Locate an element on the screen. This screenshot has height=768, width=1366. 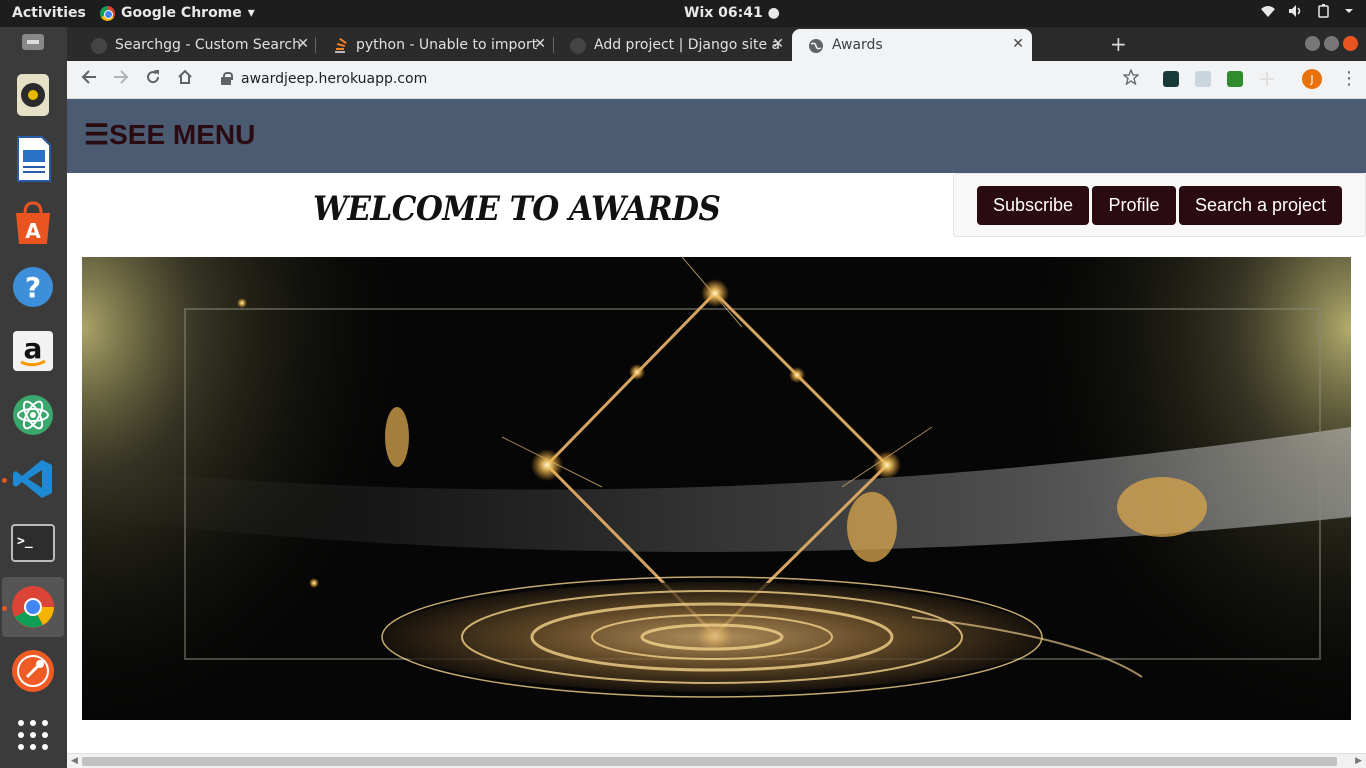
address-bar: awardjeep.herokuapp.com is located at coordinates (716, 80).